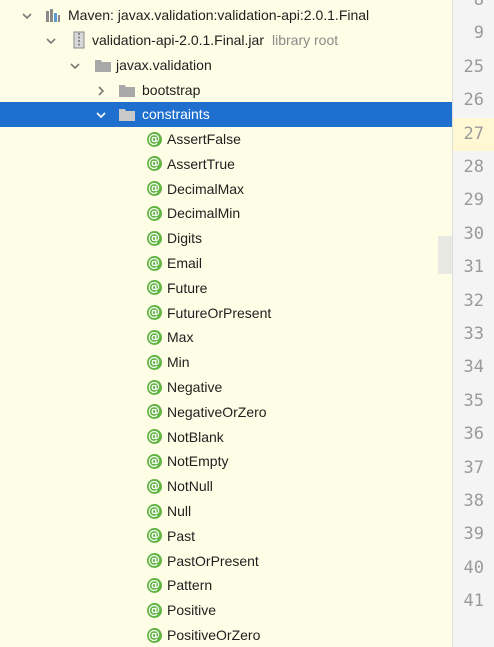 This screenshot has height=647, width=494. What do you see at coordinates (179, 511) in the screenshot?
I see `tree-item-label: Null` at bounding box center [179, 511].